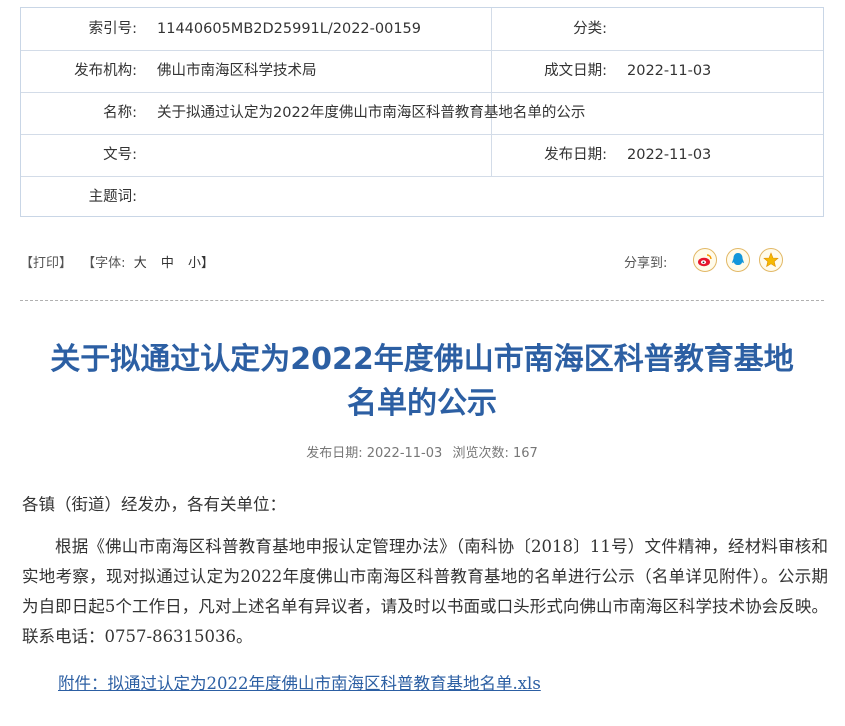  What do you see at coordinates (422, 403) in the screenshot?
I see `article-title-line-2: 名单的公示` at bounding box center [422, 403].